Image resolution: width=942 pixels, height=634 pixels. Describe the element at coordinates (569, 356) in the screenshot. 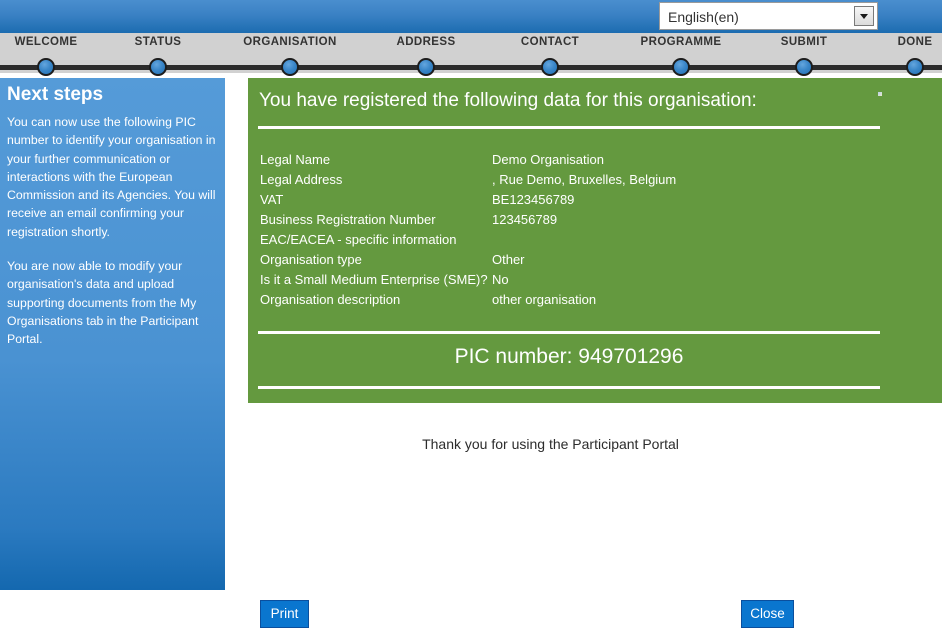

I see `pic-number: PIC number: 949701296` at that location.